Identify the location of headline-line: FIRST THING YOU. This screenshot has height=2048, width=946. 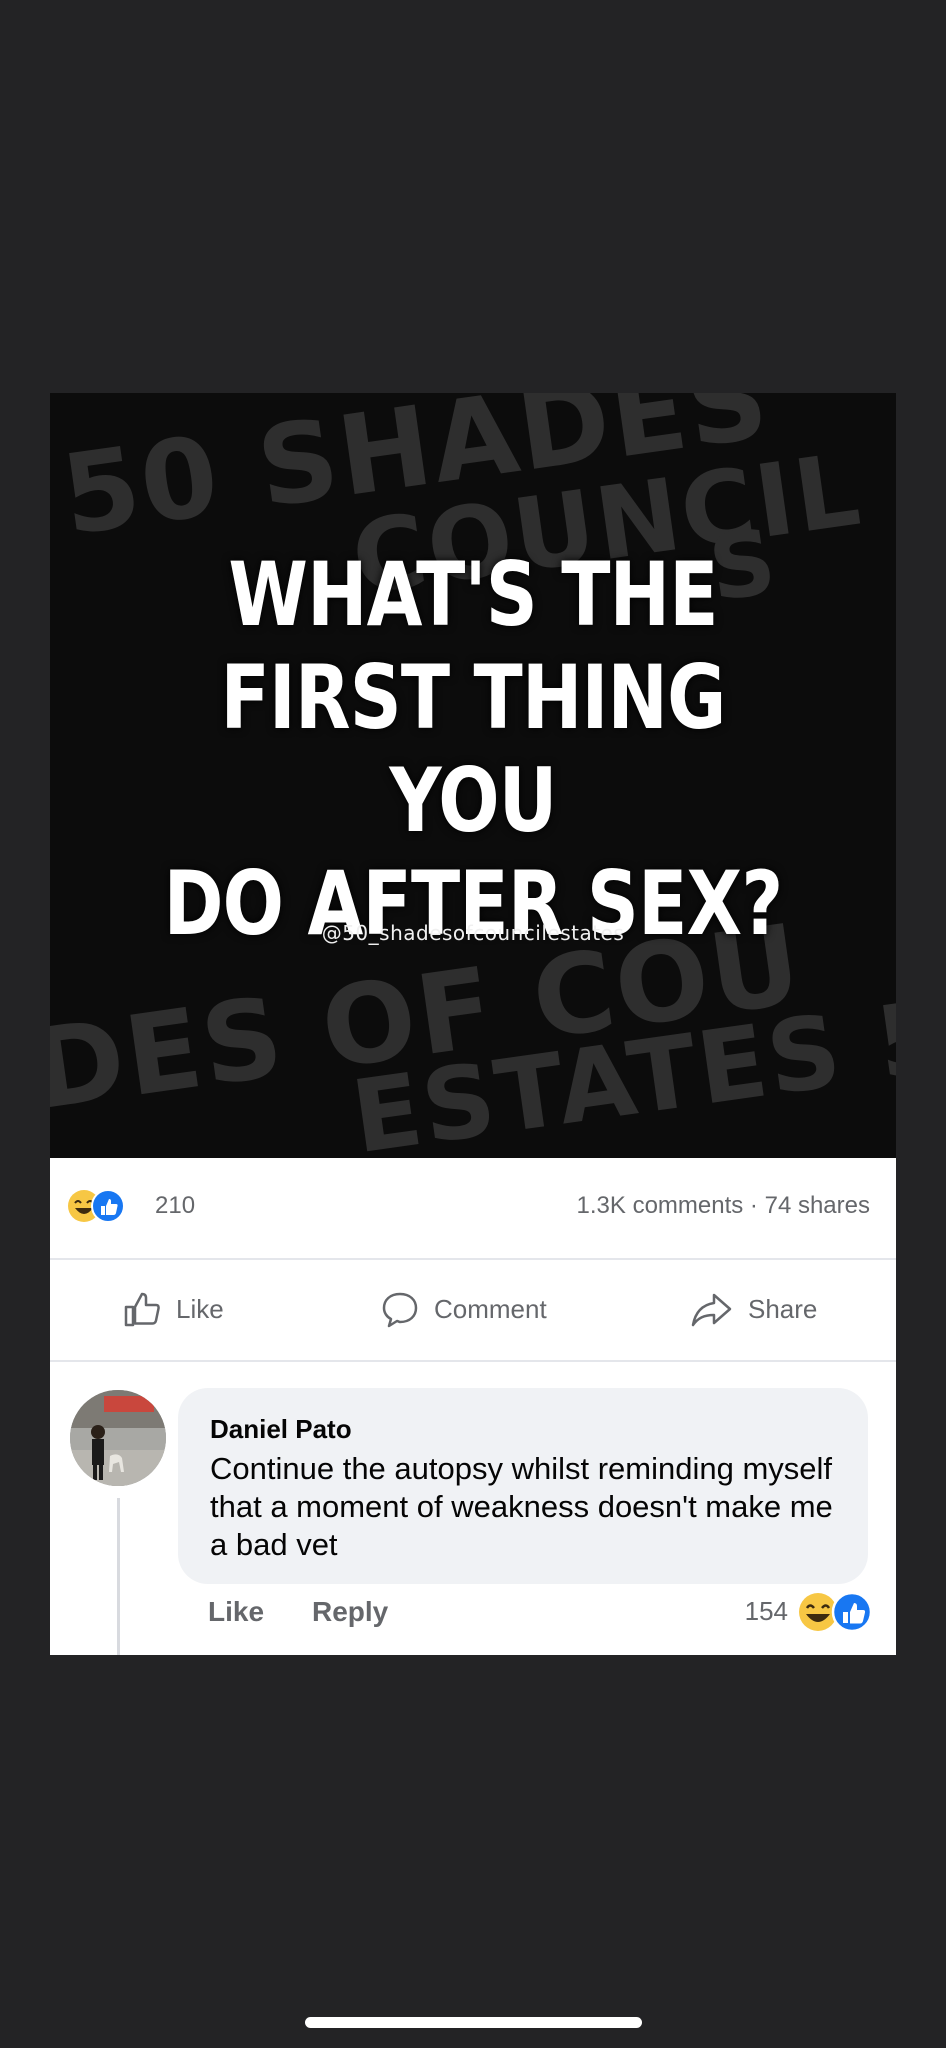
(473, 749).